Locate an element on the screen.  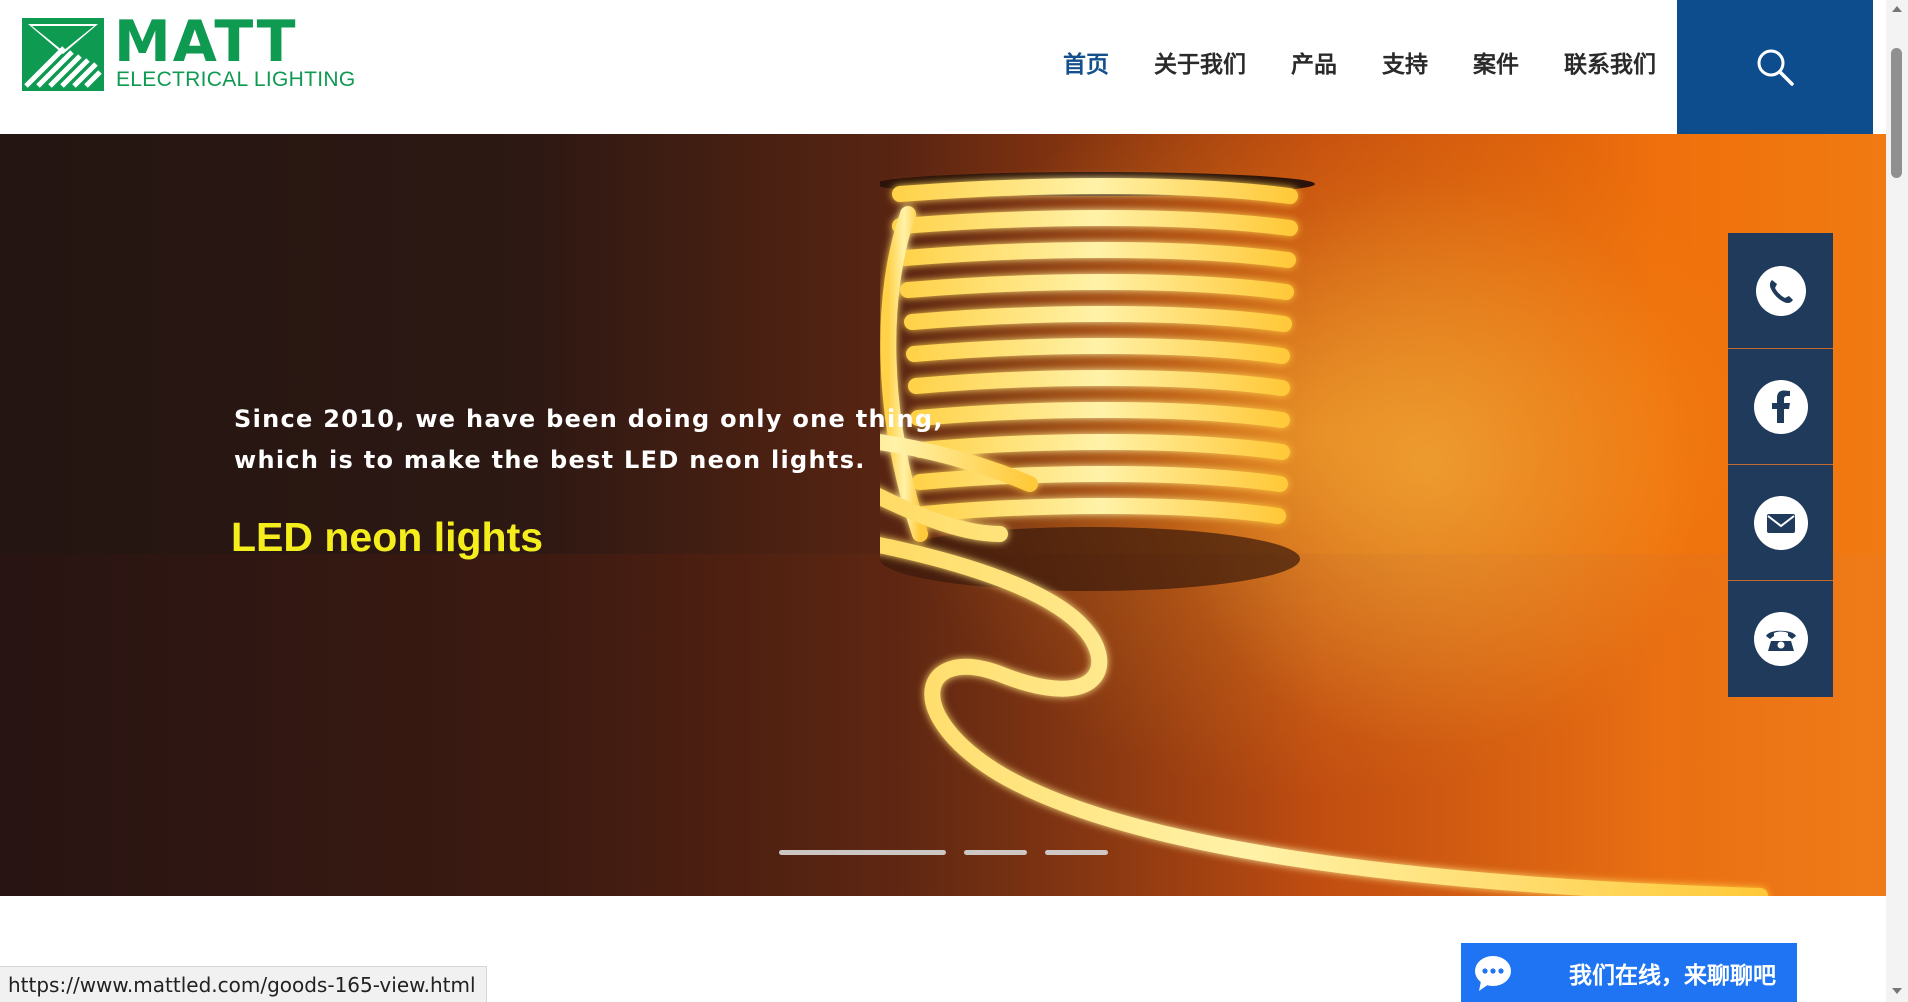
facebook-button is located at coordinates (1780, 407).